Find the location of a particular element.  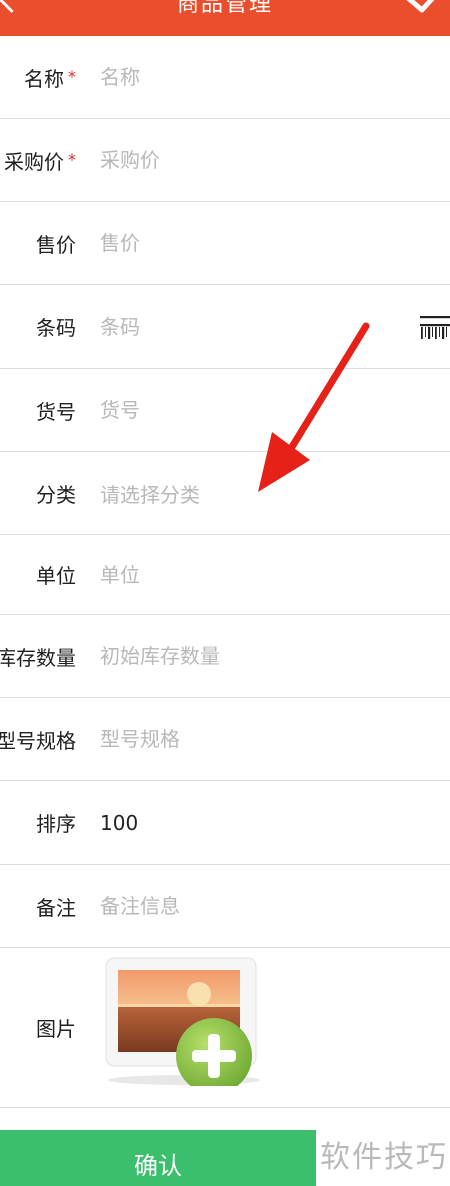

unit-input is located at coordinates (255, 574).